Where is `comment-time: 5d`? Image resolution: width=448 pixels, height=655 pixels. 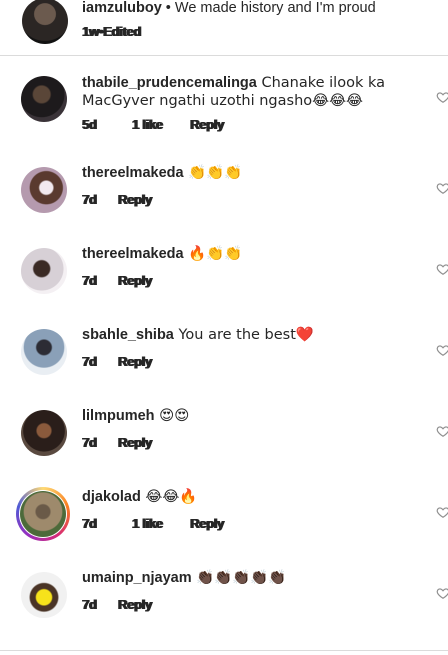
comment-time: 5d is located at coordinates (89, 124).